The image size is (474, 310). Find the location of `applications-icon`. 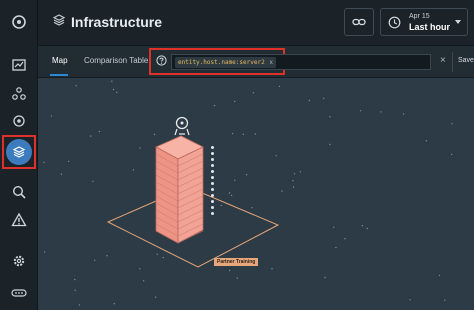

applications-icon is located at coordinates (19, 94).